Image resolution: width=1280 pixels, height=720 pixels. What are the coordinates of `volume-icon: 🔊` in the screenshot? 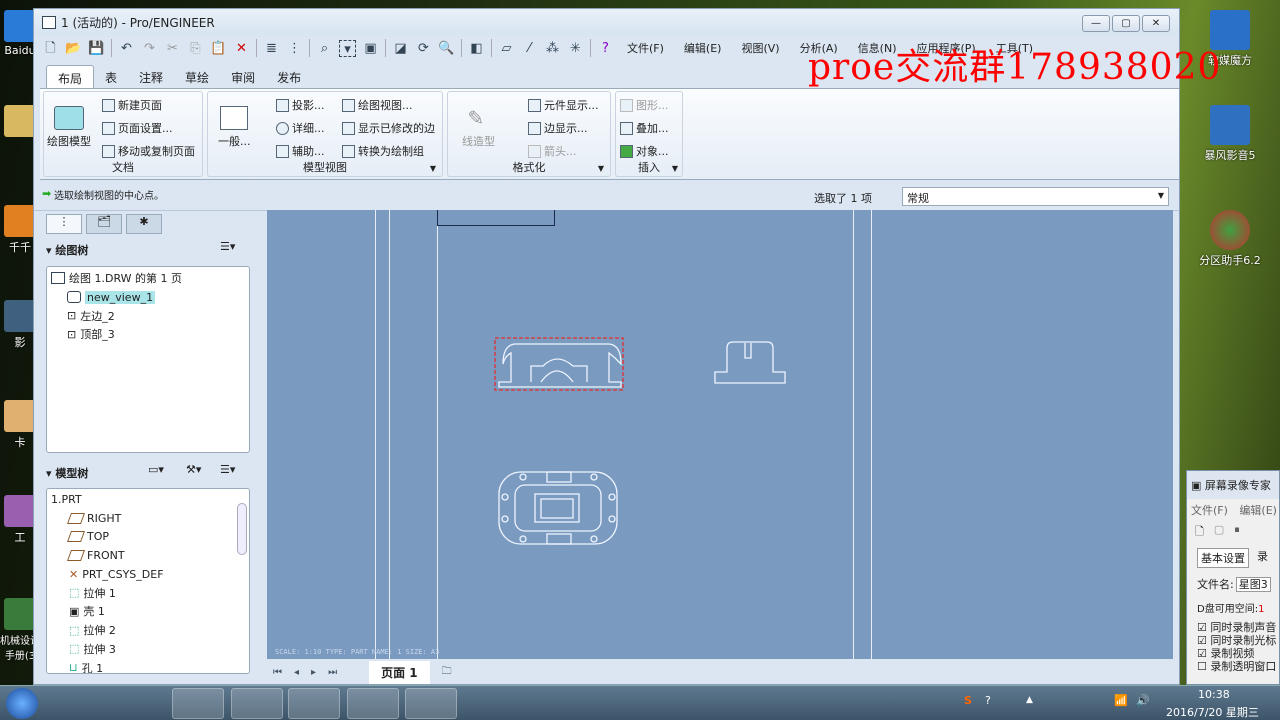 It's located at (1143, 700).